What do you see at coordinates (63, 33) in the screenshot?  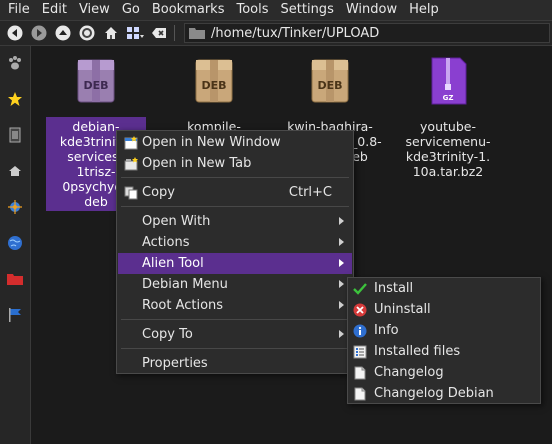 I see `up-icon` at bounding box center [63, 33].